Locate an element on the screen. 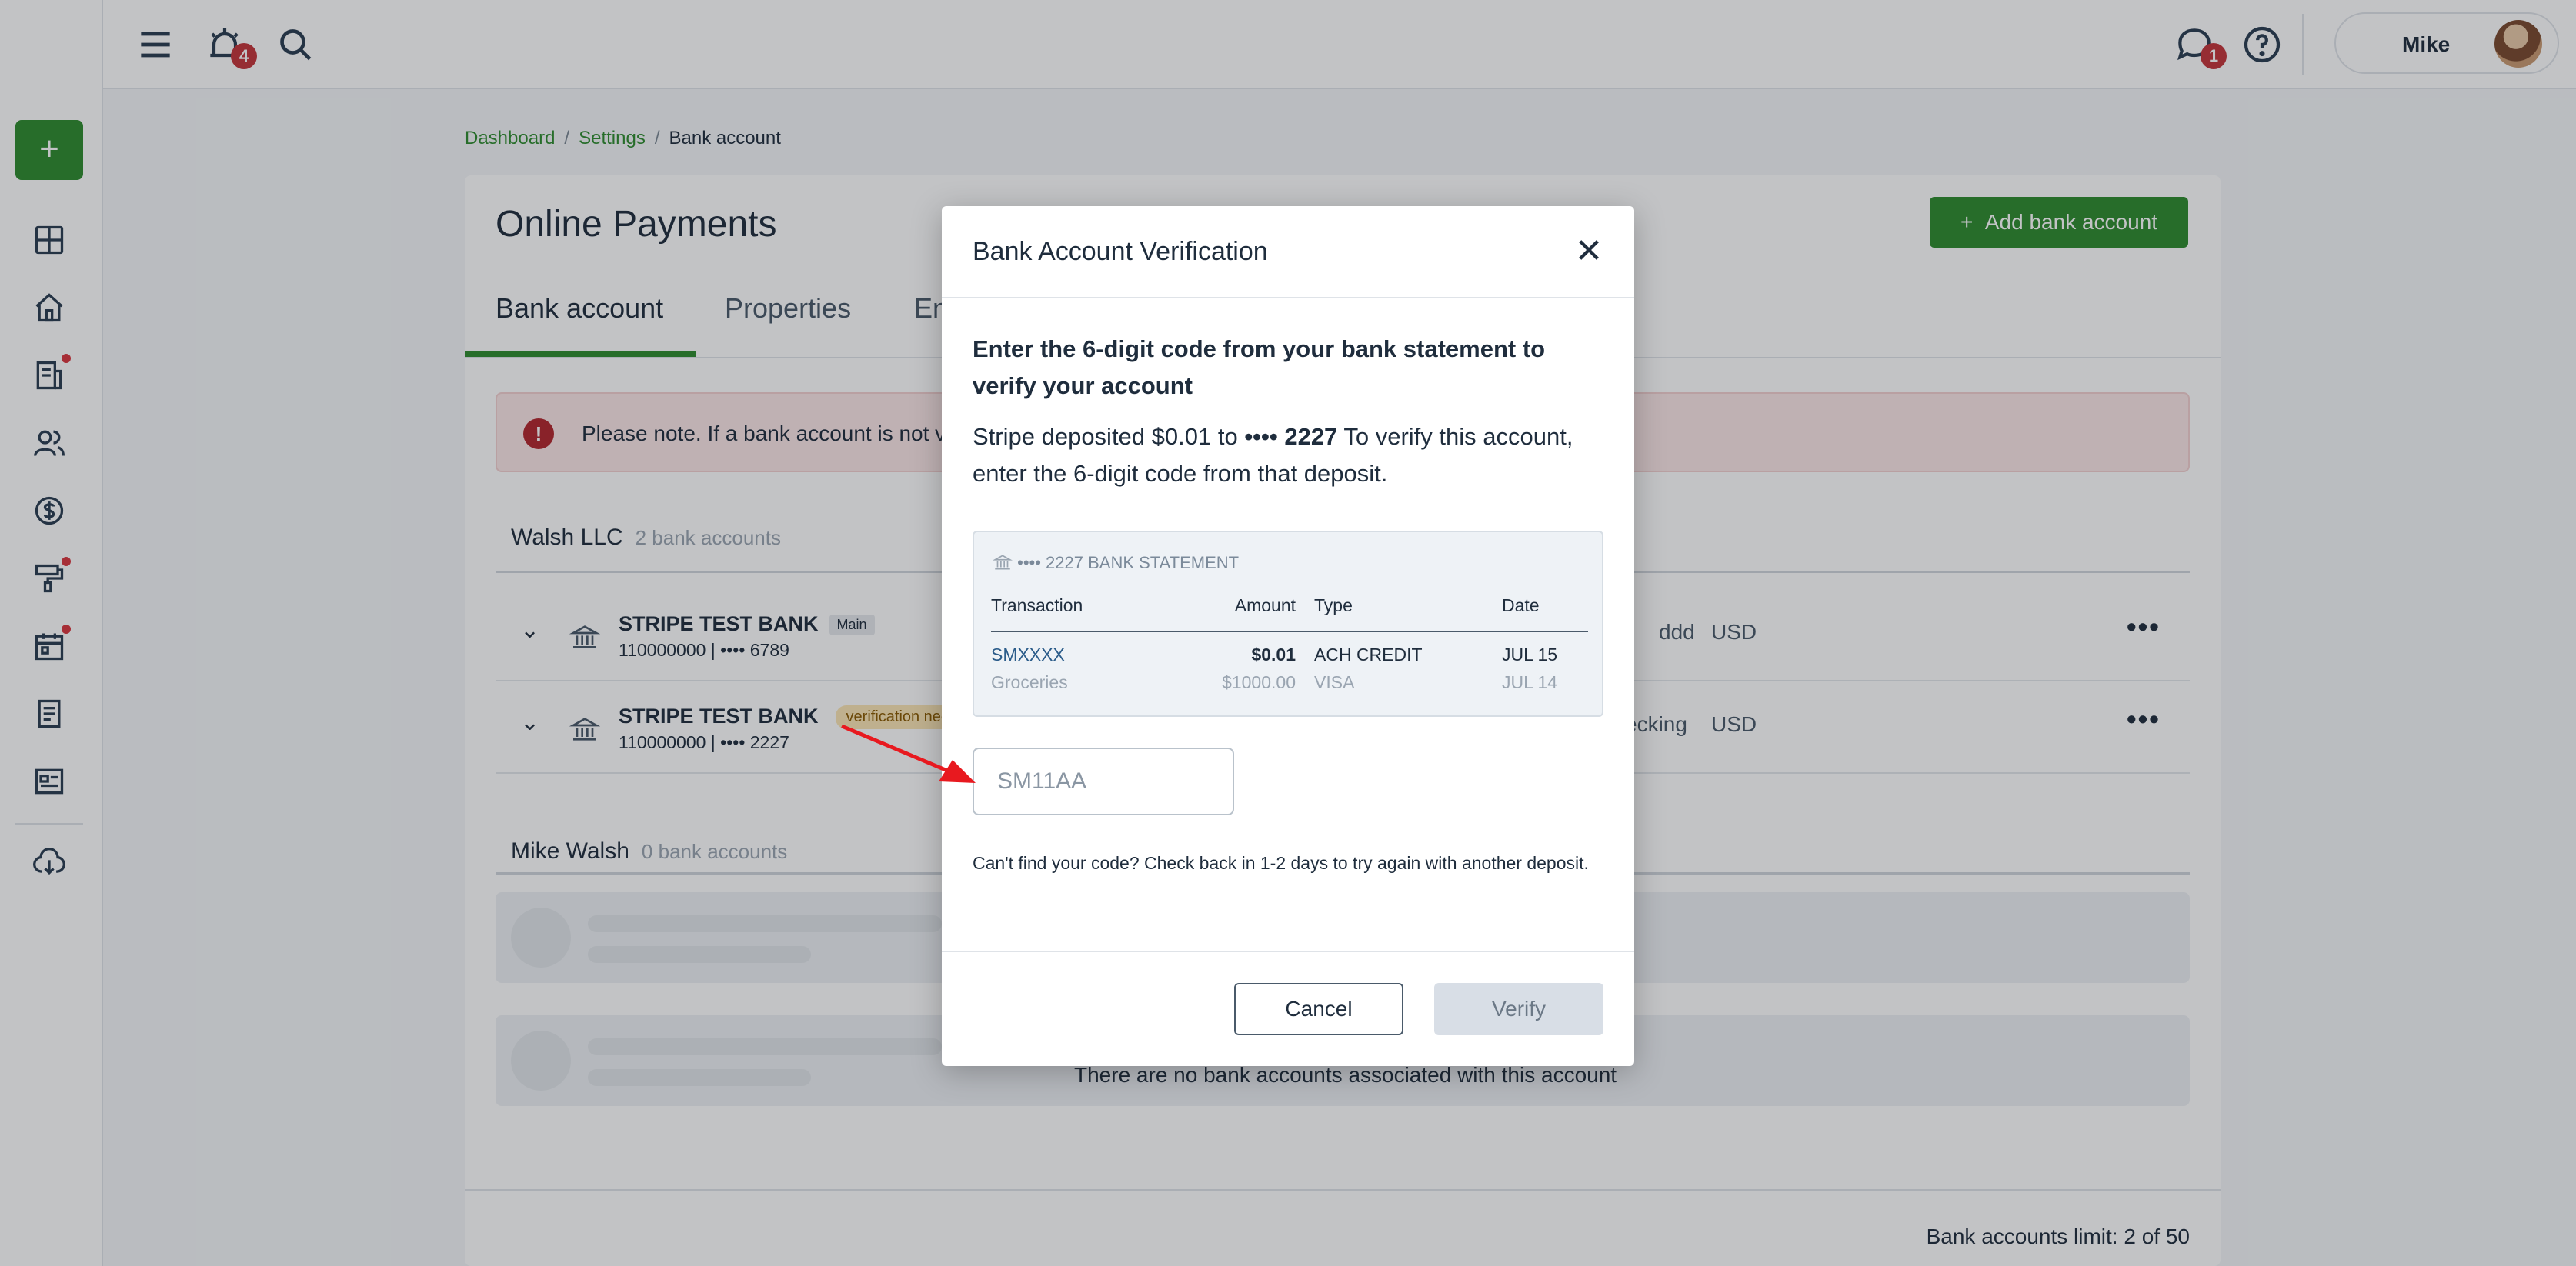 This screenshot has height=1266, width=2576. column-transaction: Transaction is located at coordinates (1037, 605).